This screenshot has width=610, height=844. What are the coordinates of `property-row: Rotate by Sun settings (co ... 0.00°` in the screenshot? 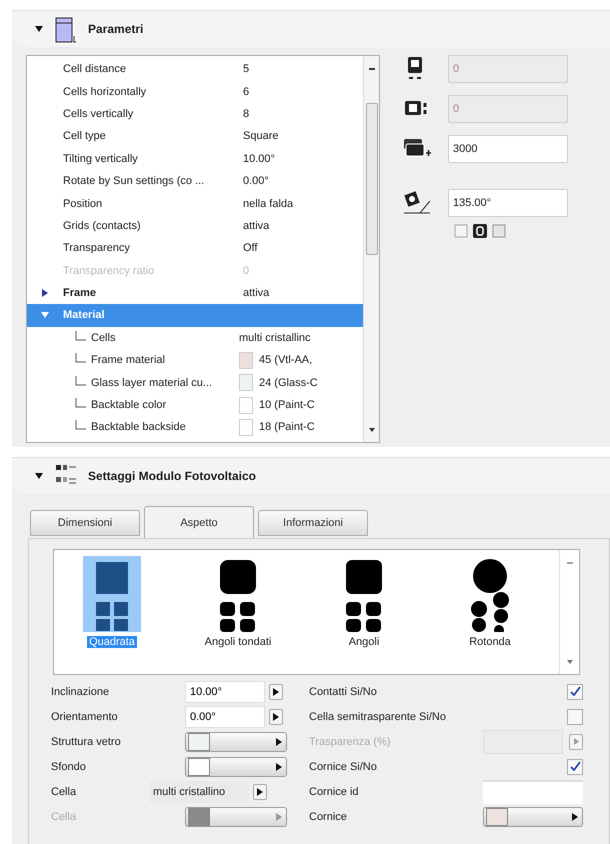 It's located at (195, 181).